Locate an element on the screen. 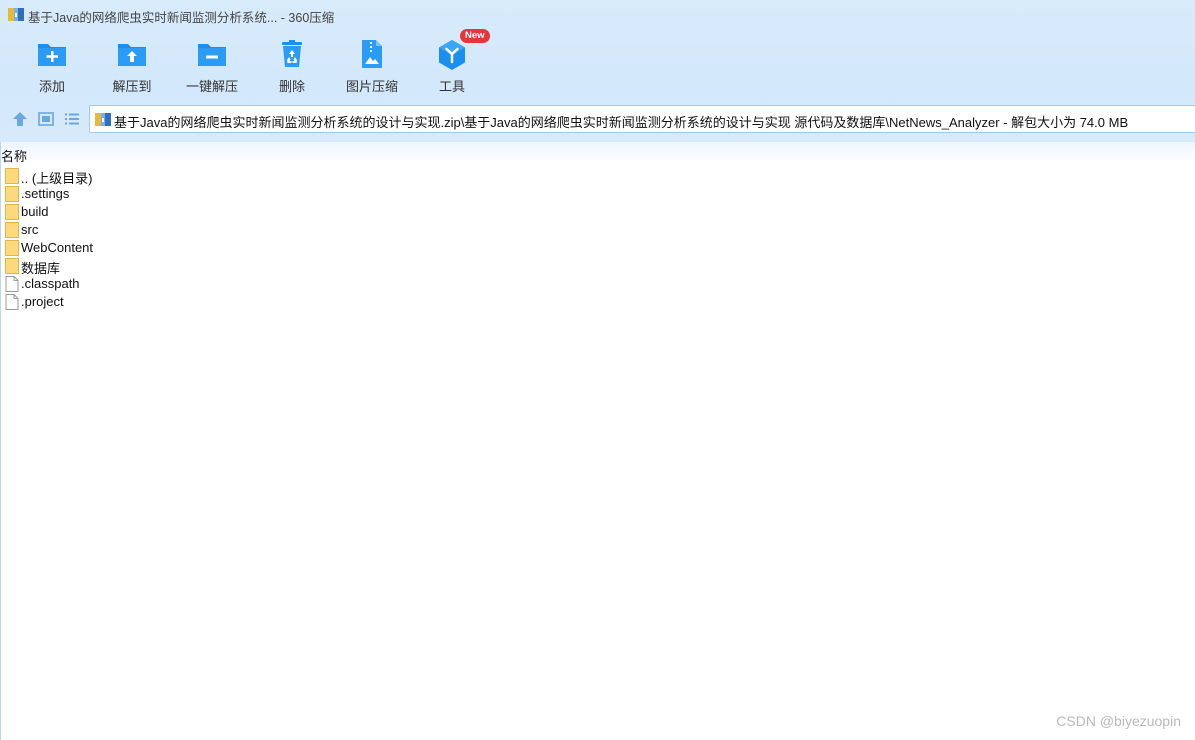  title-bar: 基于Java的网络爬虫实时新闻监测分析系统... - 360压缩 is located at coordinates (597, 15).